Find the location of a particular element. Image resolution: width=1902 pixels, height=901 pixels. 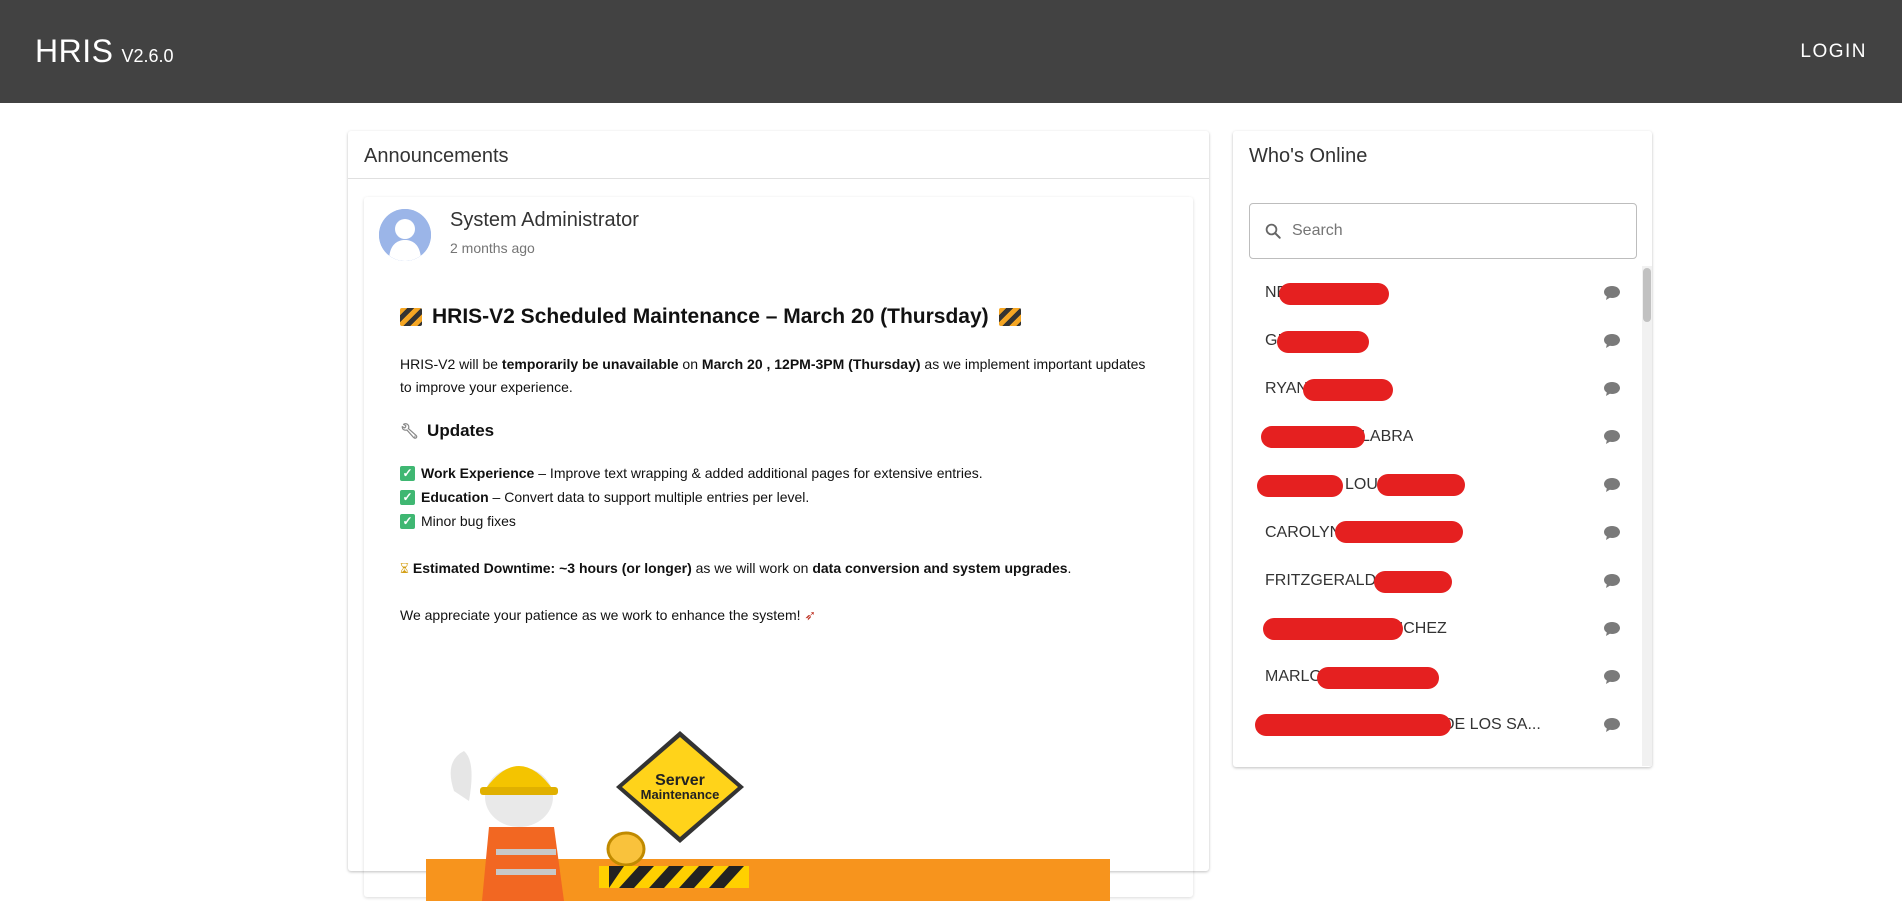

user-name: MARLO is located at coordinates (1293, 676).